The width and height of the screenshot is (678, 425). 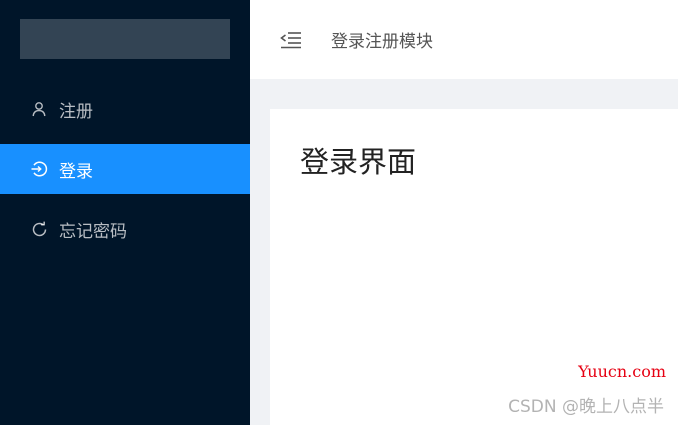 What do you see at coordinates (93, 231) in the screenshot?
I see `sidebar-item-label: 忘记密码` at bounding box center [93, 231].